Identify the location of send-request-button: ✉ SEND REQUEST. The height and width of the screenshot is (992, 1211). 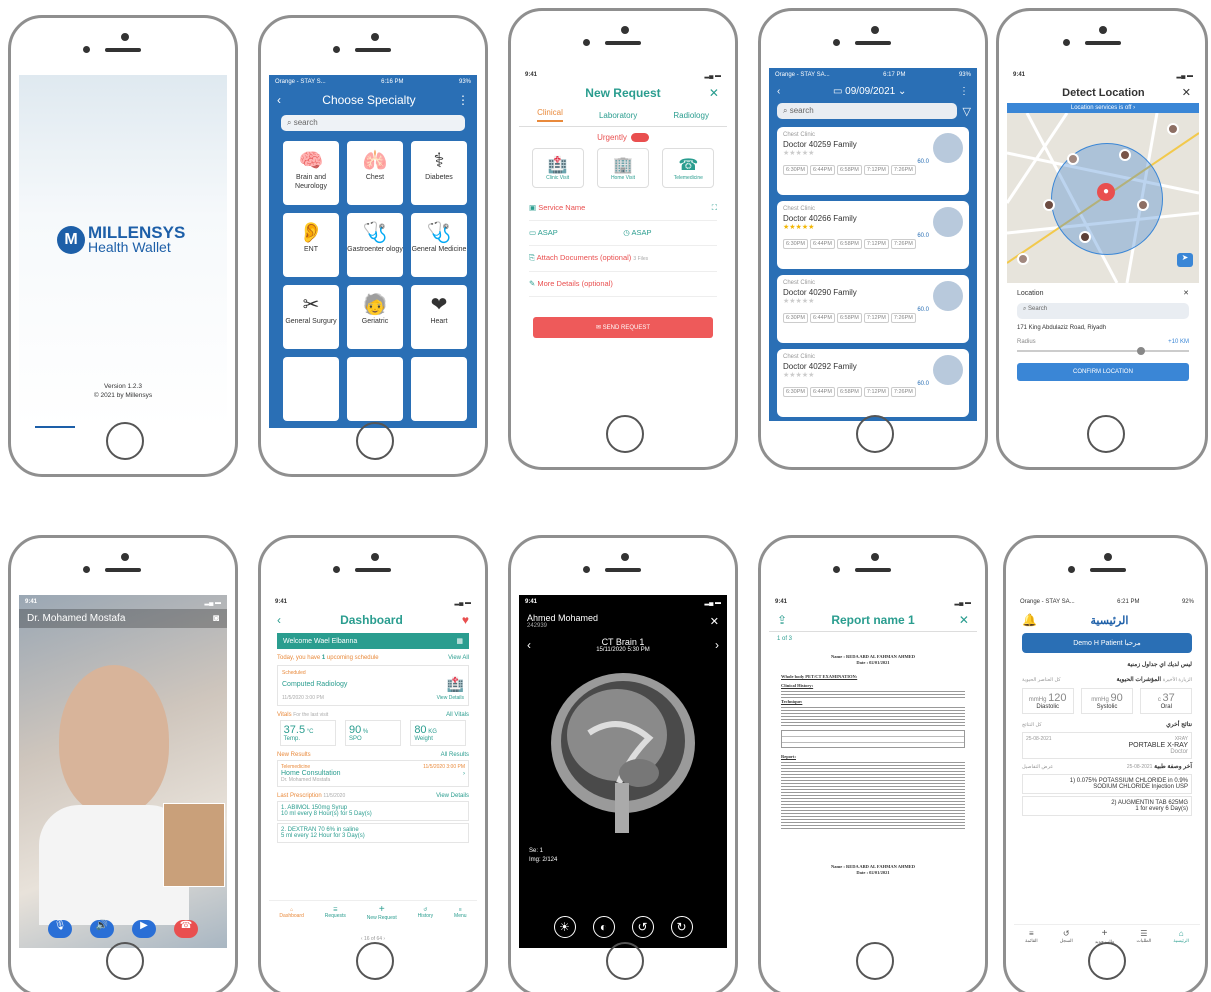
(623, 327).